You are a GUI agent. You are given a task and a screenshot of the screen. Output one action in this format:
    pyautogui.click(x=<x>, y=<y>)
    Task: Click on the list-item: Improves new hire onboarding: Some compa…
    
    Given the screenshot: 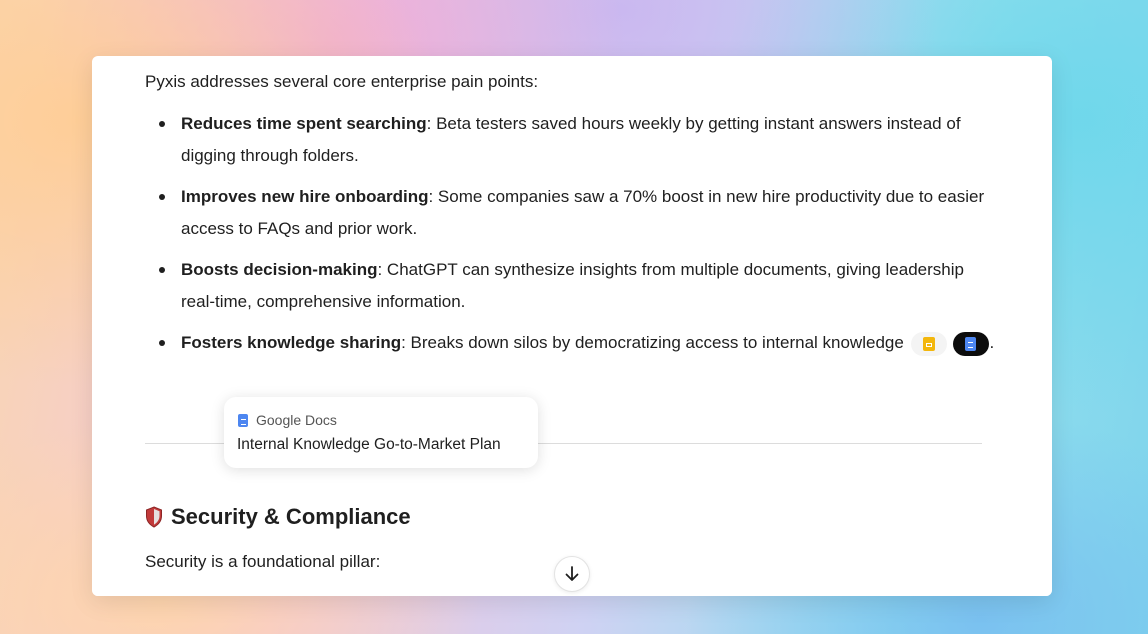 What is the action you would take?
    pyautogui.click(x=570, y=212)
    